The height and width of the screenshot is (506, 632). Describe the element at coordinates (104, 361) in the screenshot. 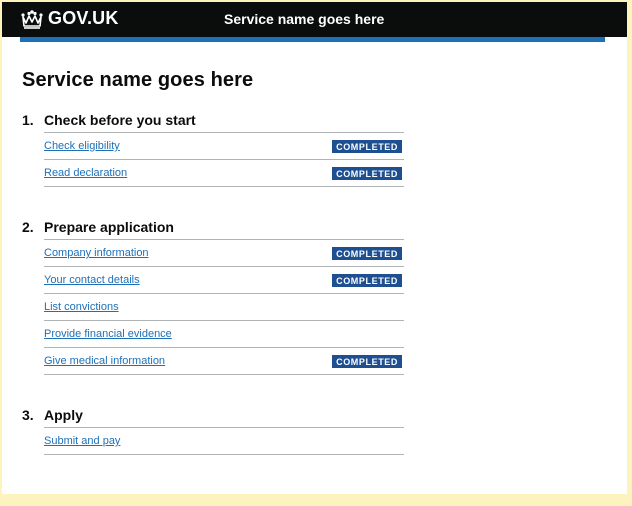

I see `task-link: Give medical information` at that location.